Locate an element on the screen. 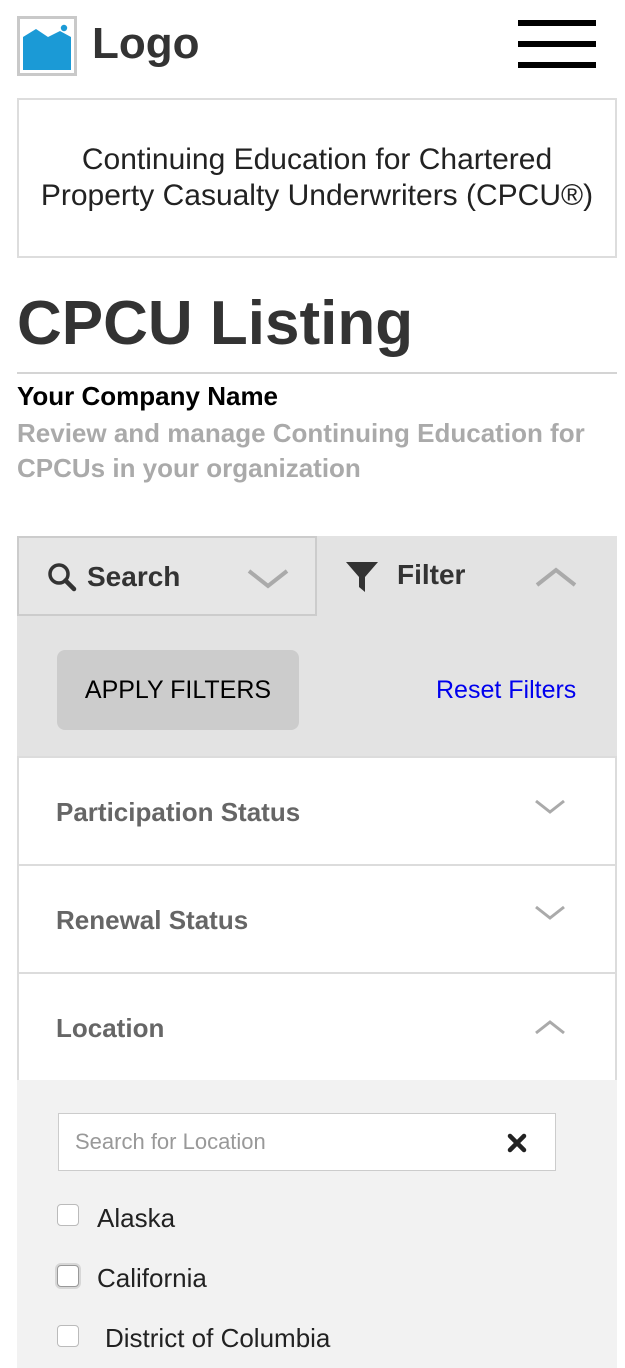 This screenshot has width=625, height=1368. filter-icon is located at coordinates (362, 577).